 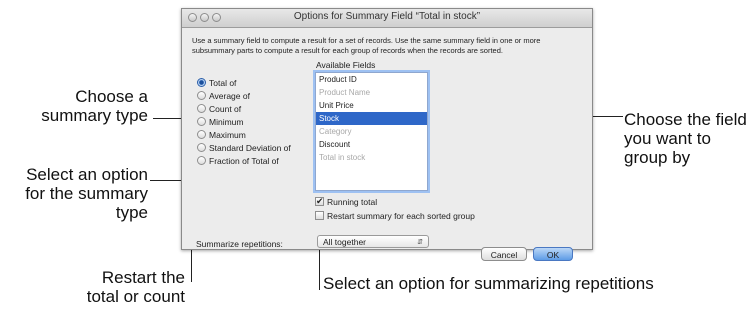 I want to click on callout-select-option: Select an option for the summary type, so click(x=86, y=193).